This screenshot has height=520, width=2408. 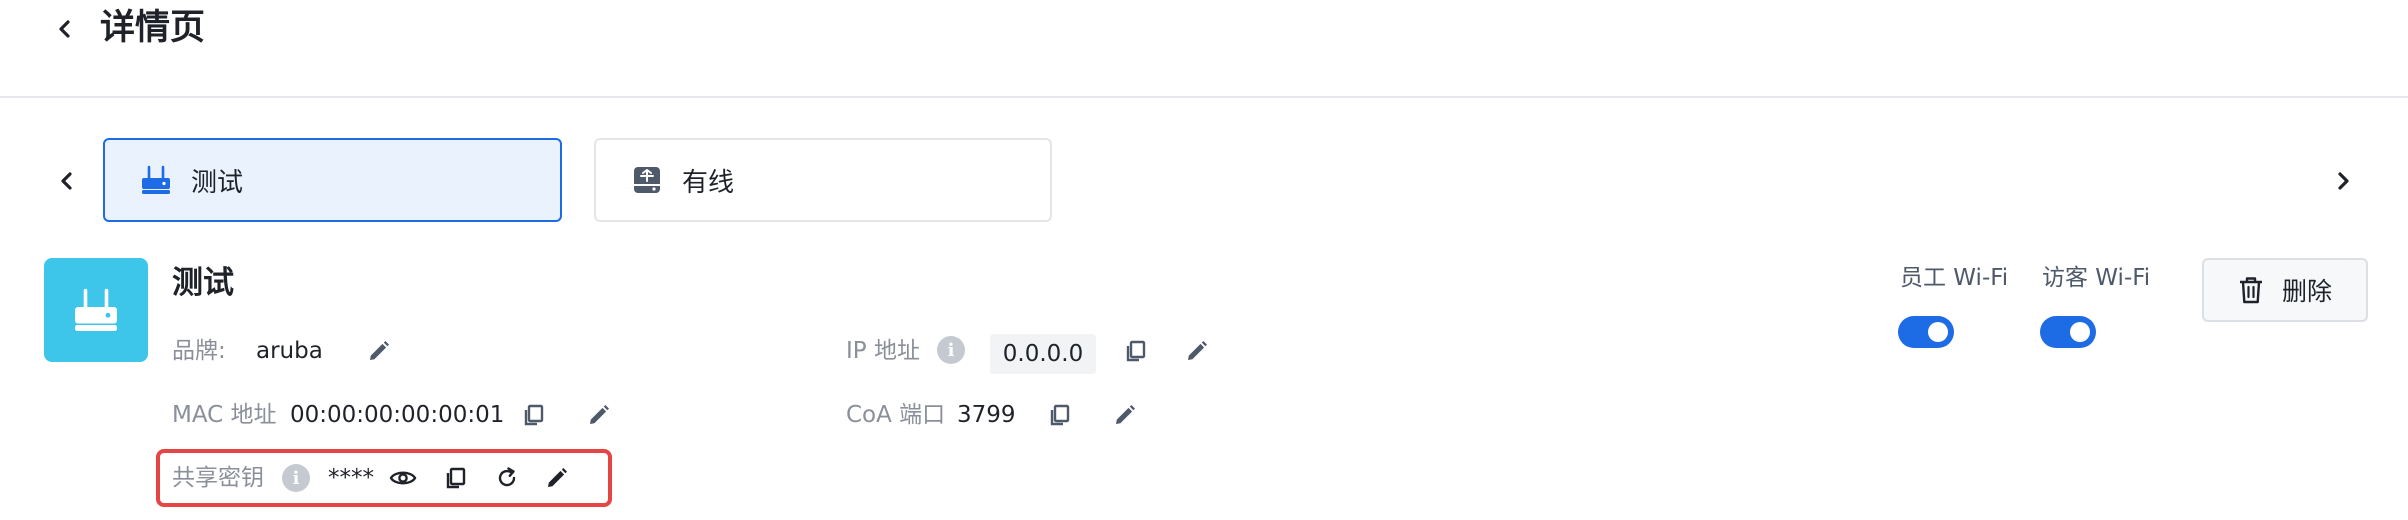 I want to click on regenerate-secret-button, so click(x=507, y=478).